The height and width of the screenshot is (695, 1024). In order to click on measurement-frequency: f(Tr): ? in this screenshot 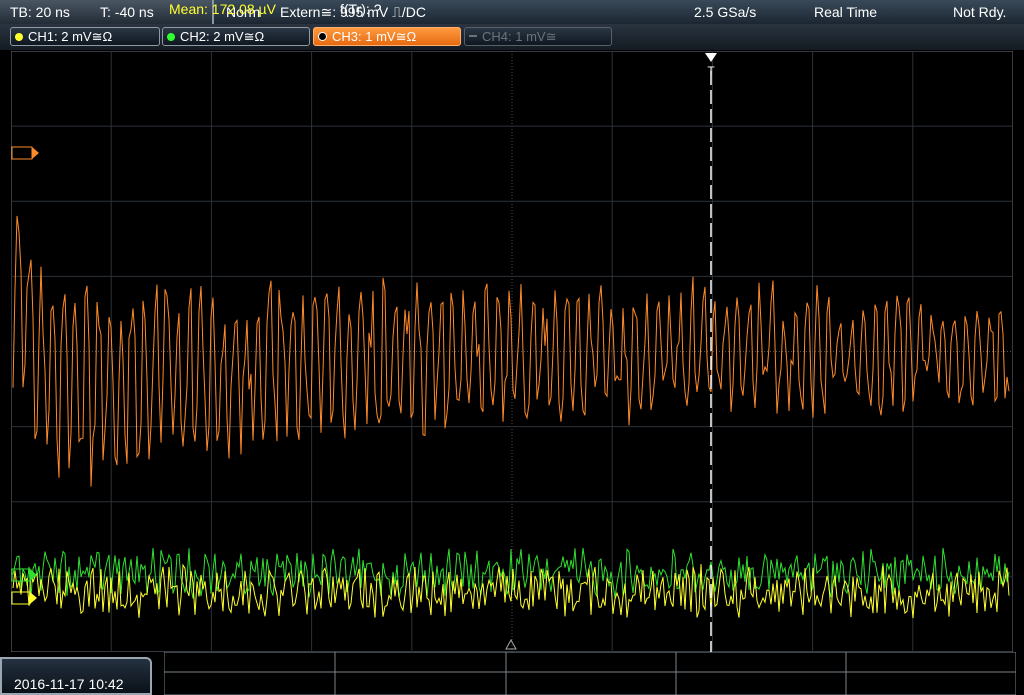, I will do `click(361, 9)`.